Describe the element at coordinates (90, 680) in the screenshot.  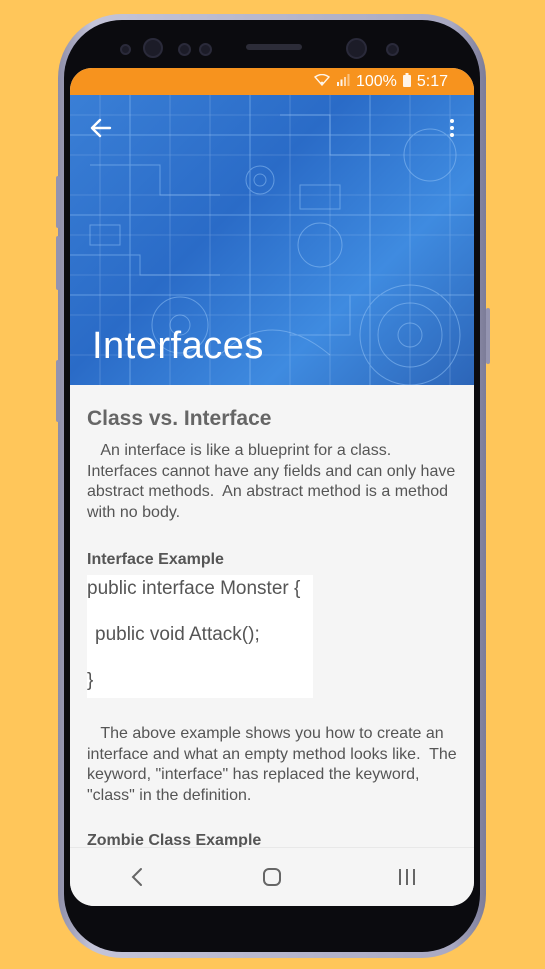
I see `code-line: }` at that location.